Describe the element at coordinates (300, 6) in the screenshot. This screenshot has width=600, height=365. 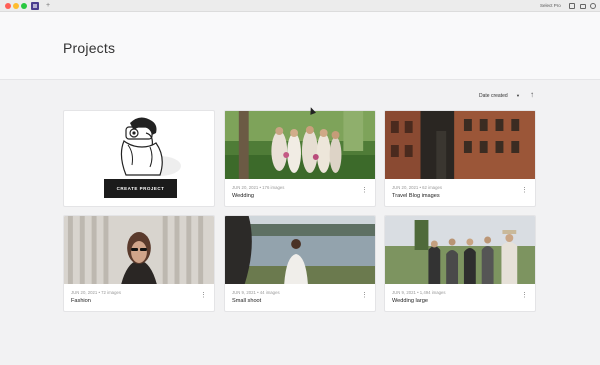
I see `title-bar: + Select Pro` at that location.